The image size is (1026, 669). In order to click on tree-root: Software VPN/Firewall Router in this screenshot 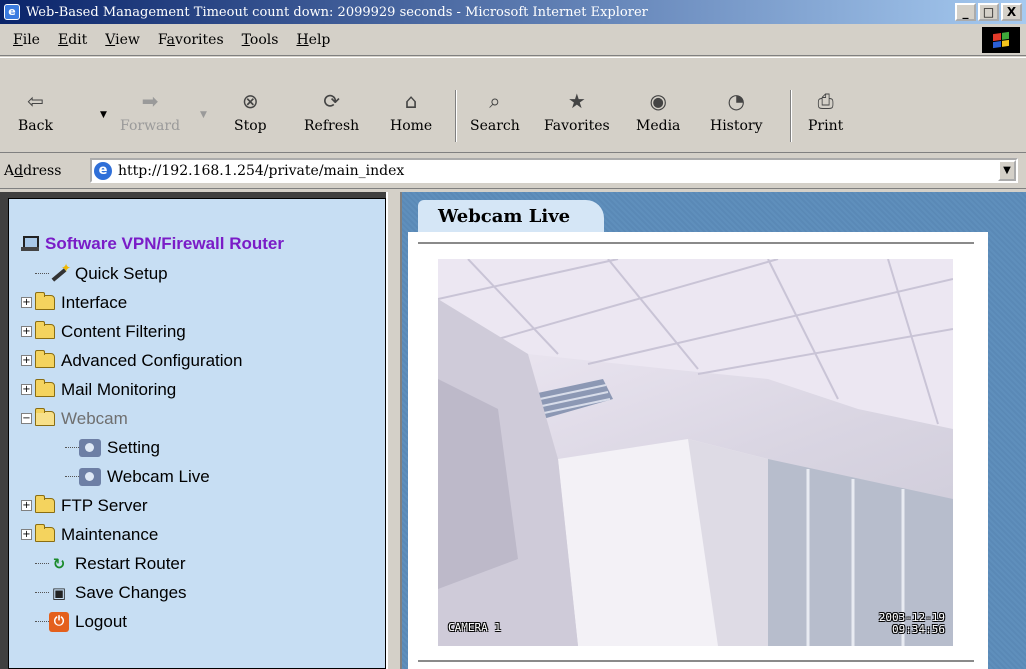, I will do `click(152, 244)`.